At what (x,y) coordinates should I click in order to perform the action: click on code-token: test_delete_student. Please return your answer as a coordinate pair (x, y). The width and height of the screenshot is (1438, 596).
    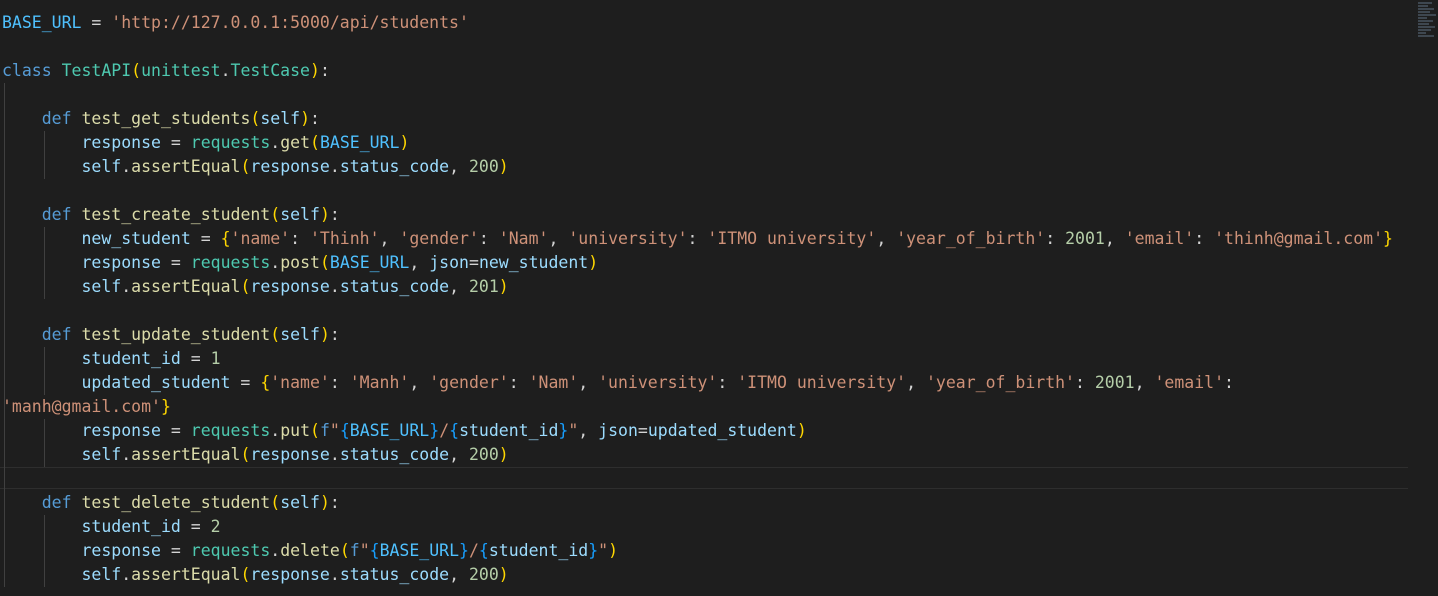
    Looking at the image, I should click on (176, 502).